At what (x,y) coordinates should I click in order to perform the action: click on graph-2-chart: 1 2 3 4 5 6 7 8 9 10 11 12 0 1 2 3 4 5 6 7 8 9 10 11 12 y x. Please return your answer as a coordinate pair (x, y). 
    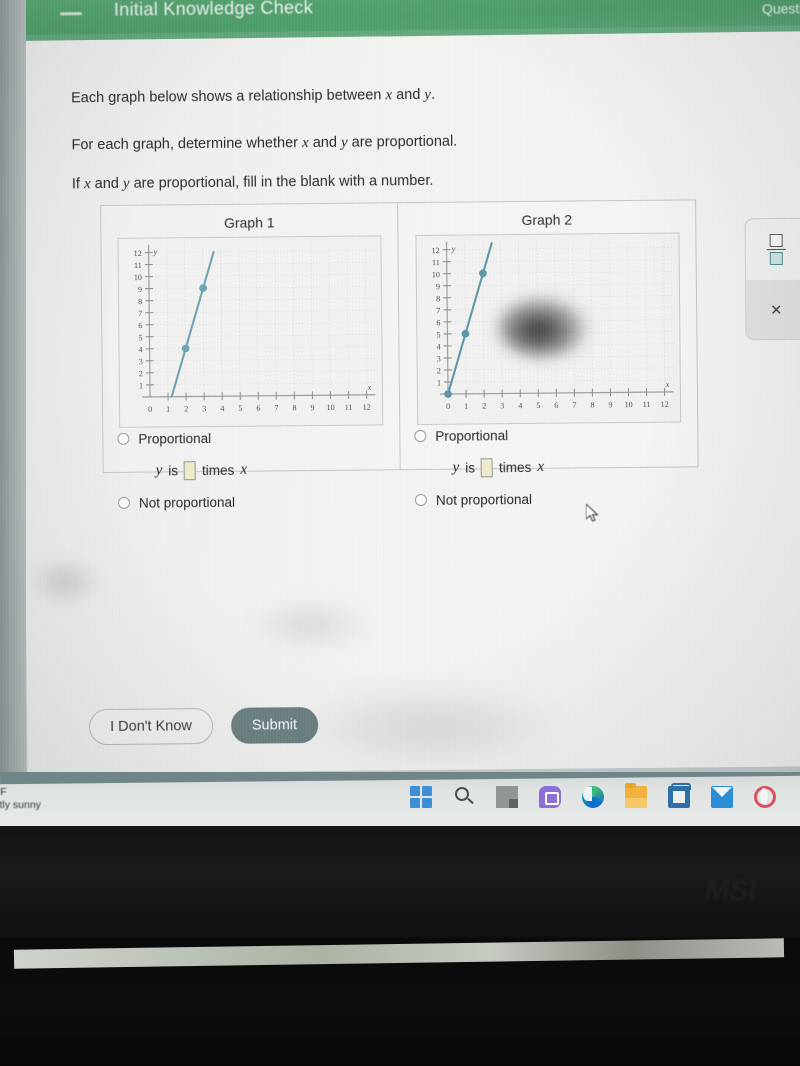
    Looking at the image, I should click on (547, 329).